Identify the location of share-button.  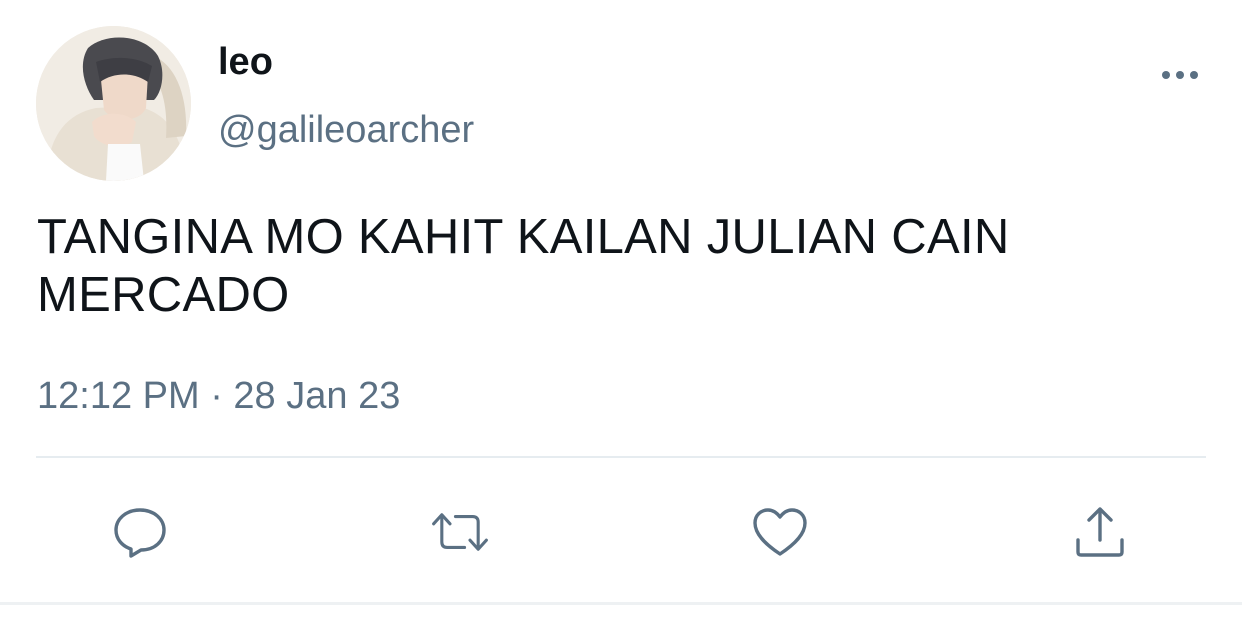
(1100, 532).